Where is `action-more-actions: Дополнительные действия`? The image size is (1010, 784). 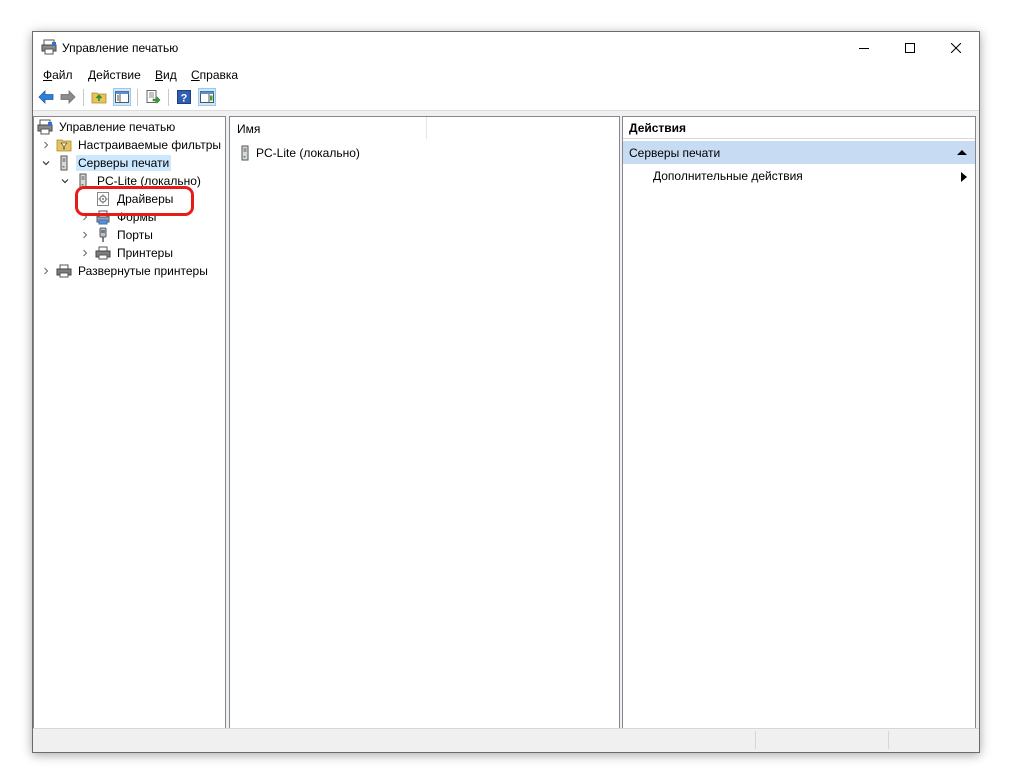 action-more-actions: Дополнительные действия is located at coordinates (812, 178).